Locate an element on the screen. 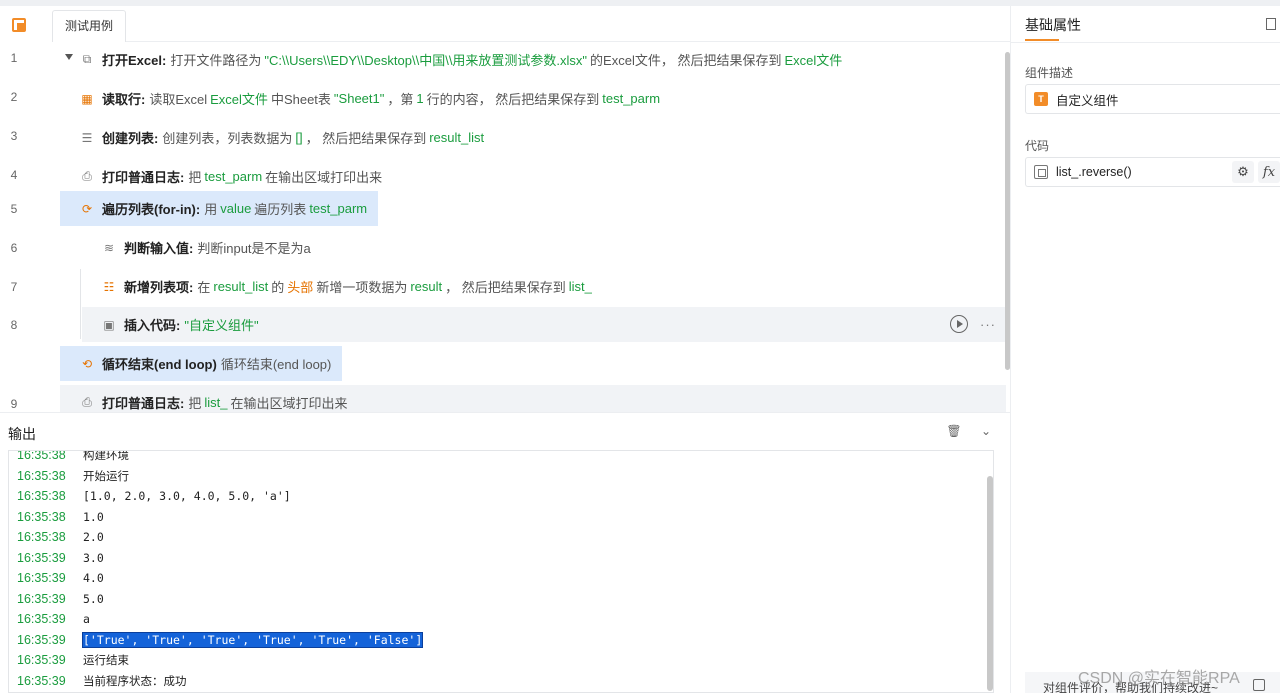 This screenshot has height=693, width=1280. line-number: 9 is located at coordinates (14, 404).